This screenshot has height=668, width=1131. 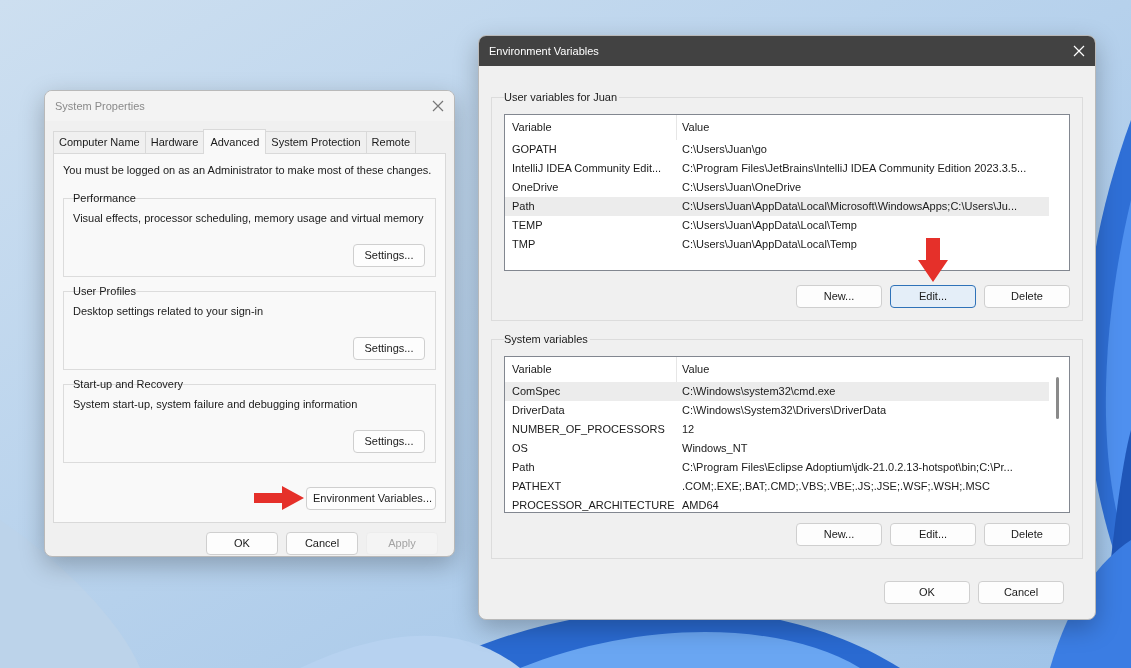 I want to click on variable-name: OS, so click(x=520, y=449).